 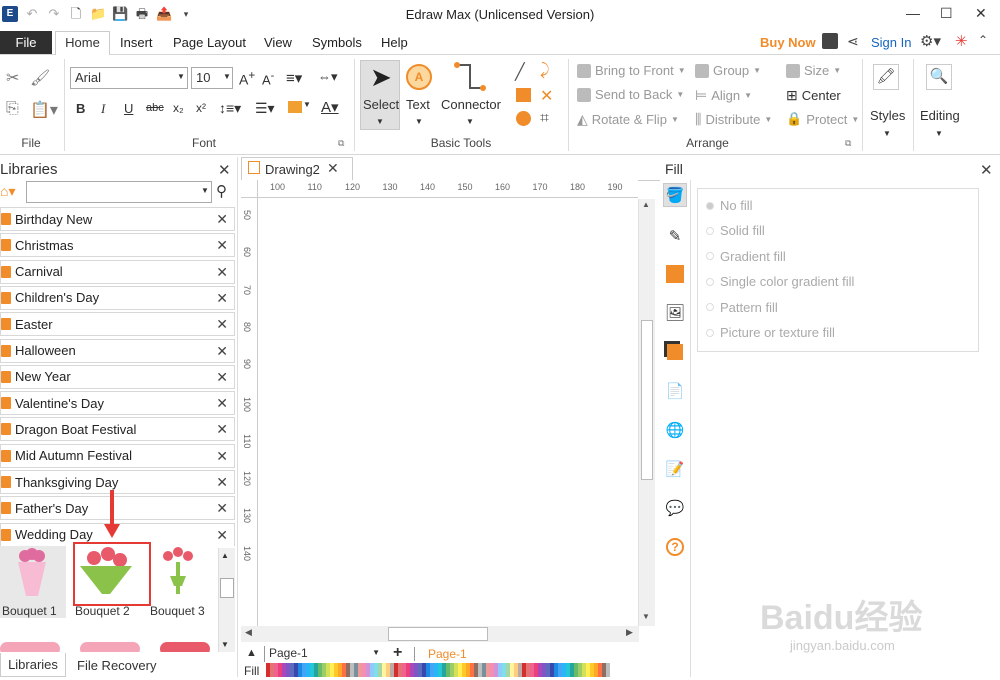 What do you see at coordinates (128, 108) in the screenshot?
I see `underline-button: U` at bounding box center [128, 108].